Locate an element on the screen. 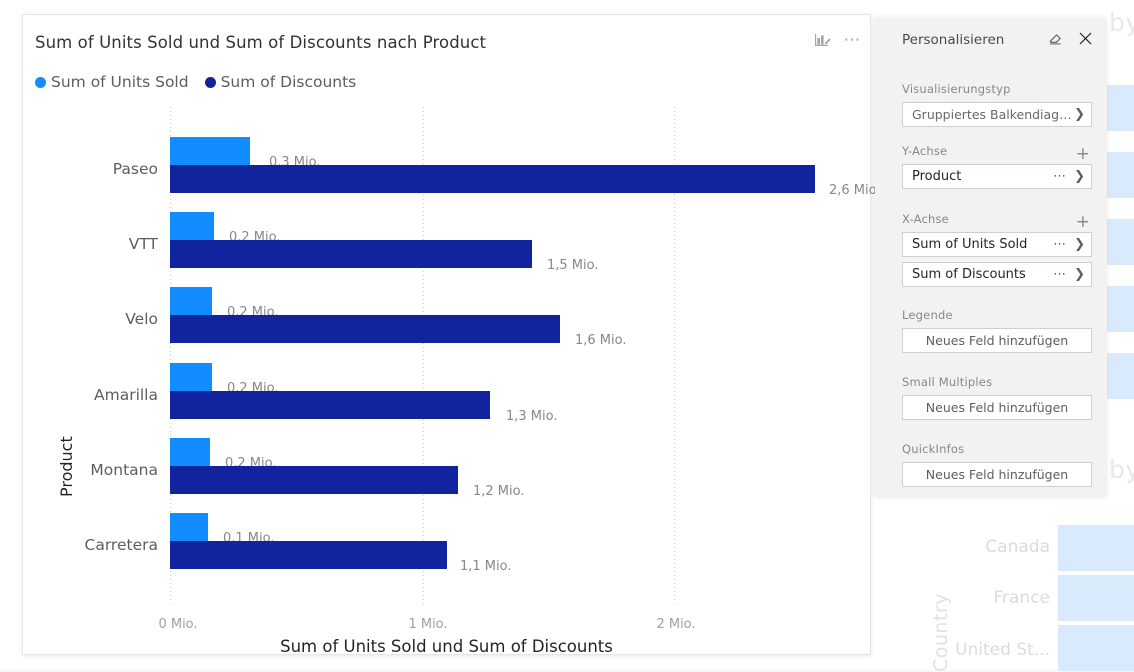  panel-header: Personalisieren is located at coordinates (991, 42).